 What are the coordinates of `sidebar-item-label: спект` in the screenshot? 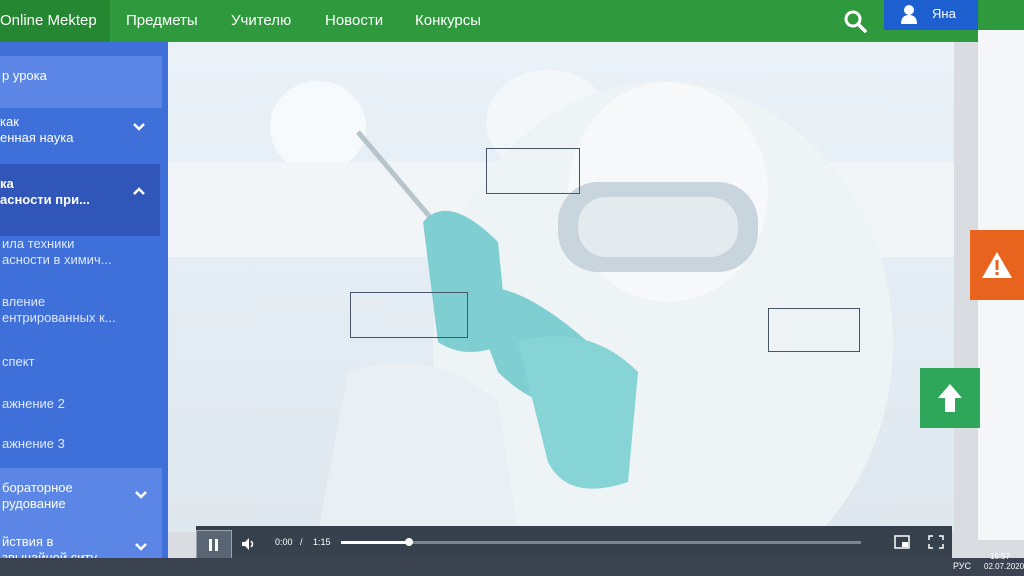 It's located at (18, 361).